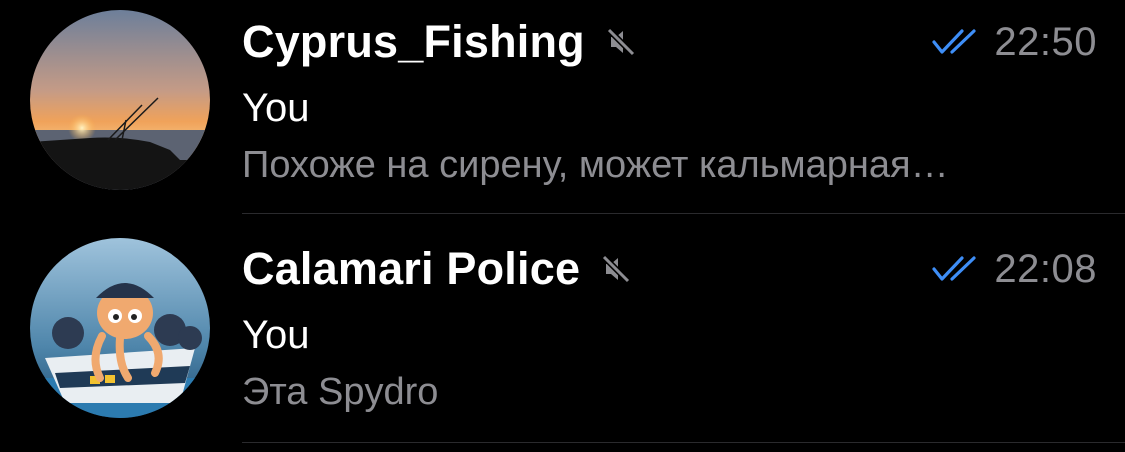 The height and width of the screenshot is (452, 1125). Describe the element at coordinates (1045, 41) in the screenshot. I see `message-time: 22:50` at that location.